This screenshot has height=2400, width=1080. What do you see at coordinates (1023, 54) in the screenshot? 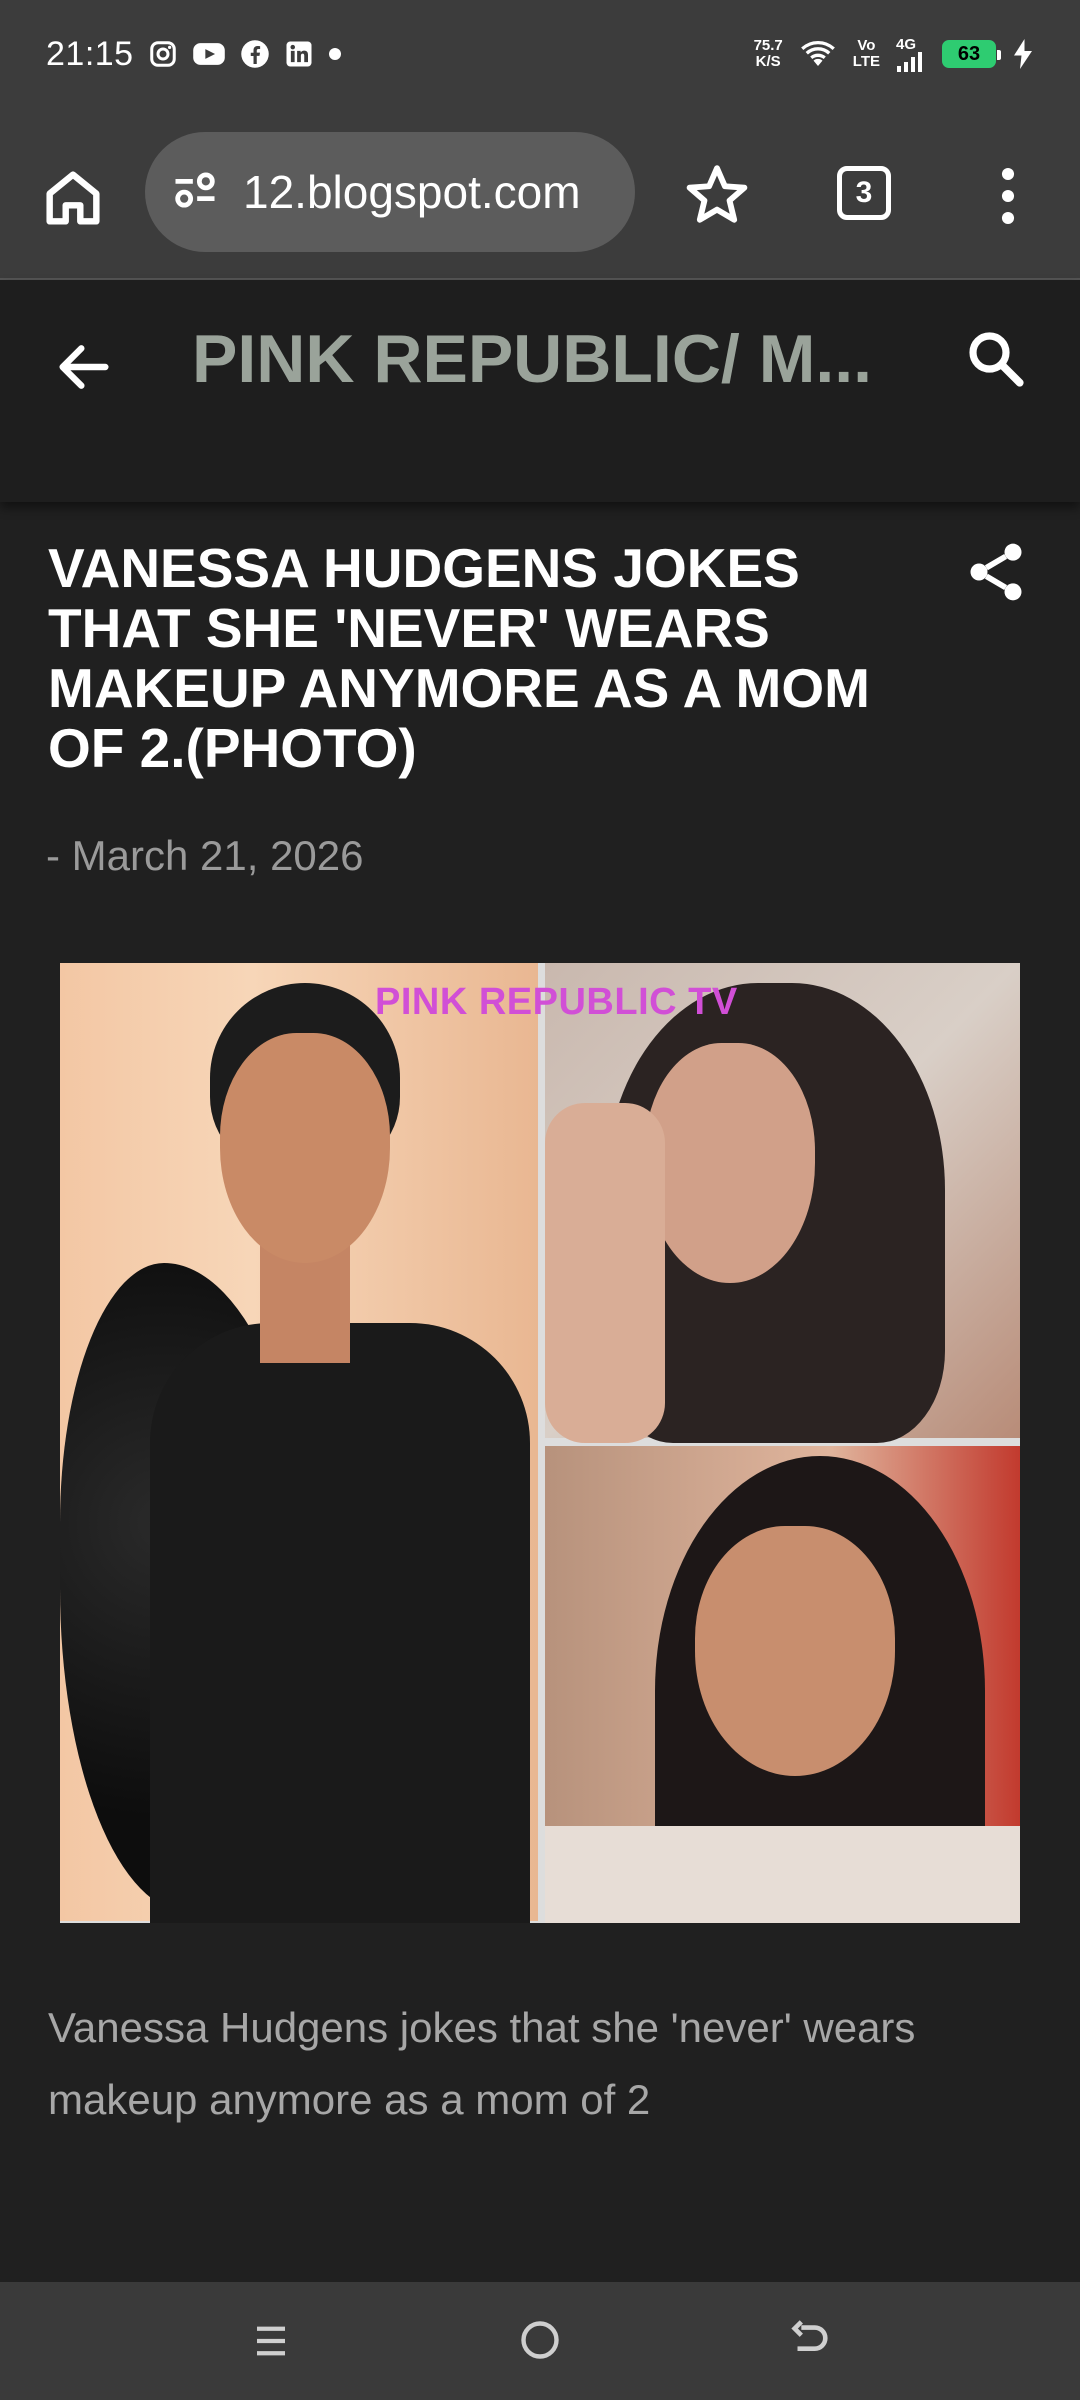
I see `charging-icon` at bounding box center [1023, 54].